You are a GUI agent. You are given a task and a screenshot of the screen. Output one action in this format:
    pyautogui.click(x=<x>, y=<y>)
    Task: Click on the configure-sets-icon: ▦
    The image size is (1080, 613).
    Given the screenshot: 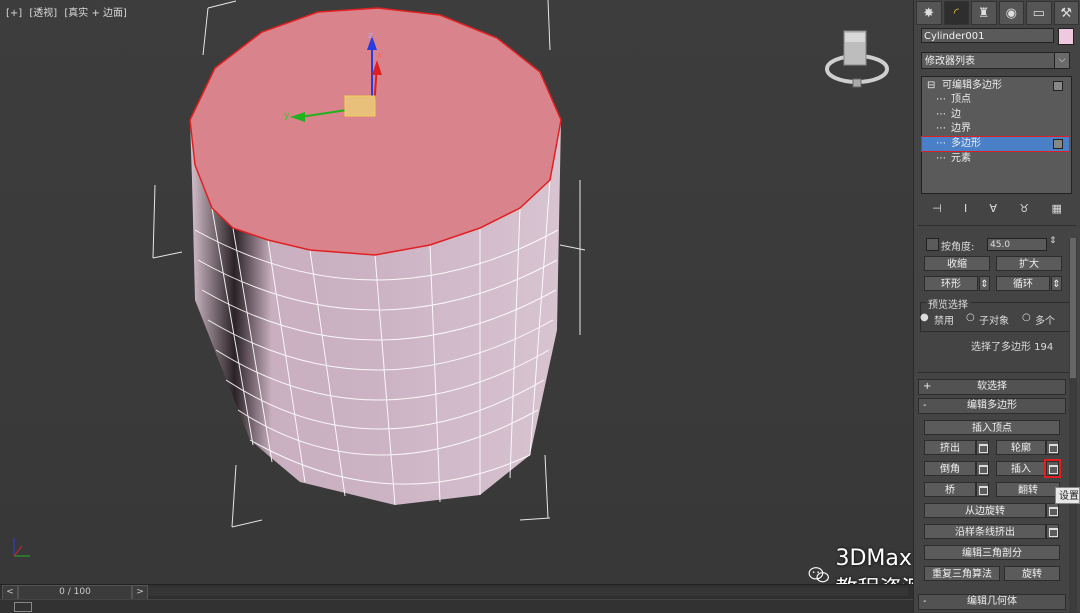 What is the action you would take?
    pyautogui.click(x=1056, y=208)
    